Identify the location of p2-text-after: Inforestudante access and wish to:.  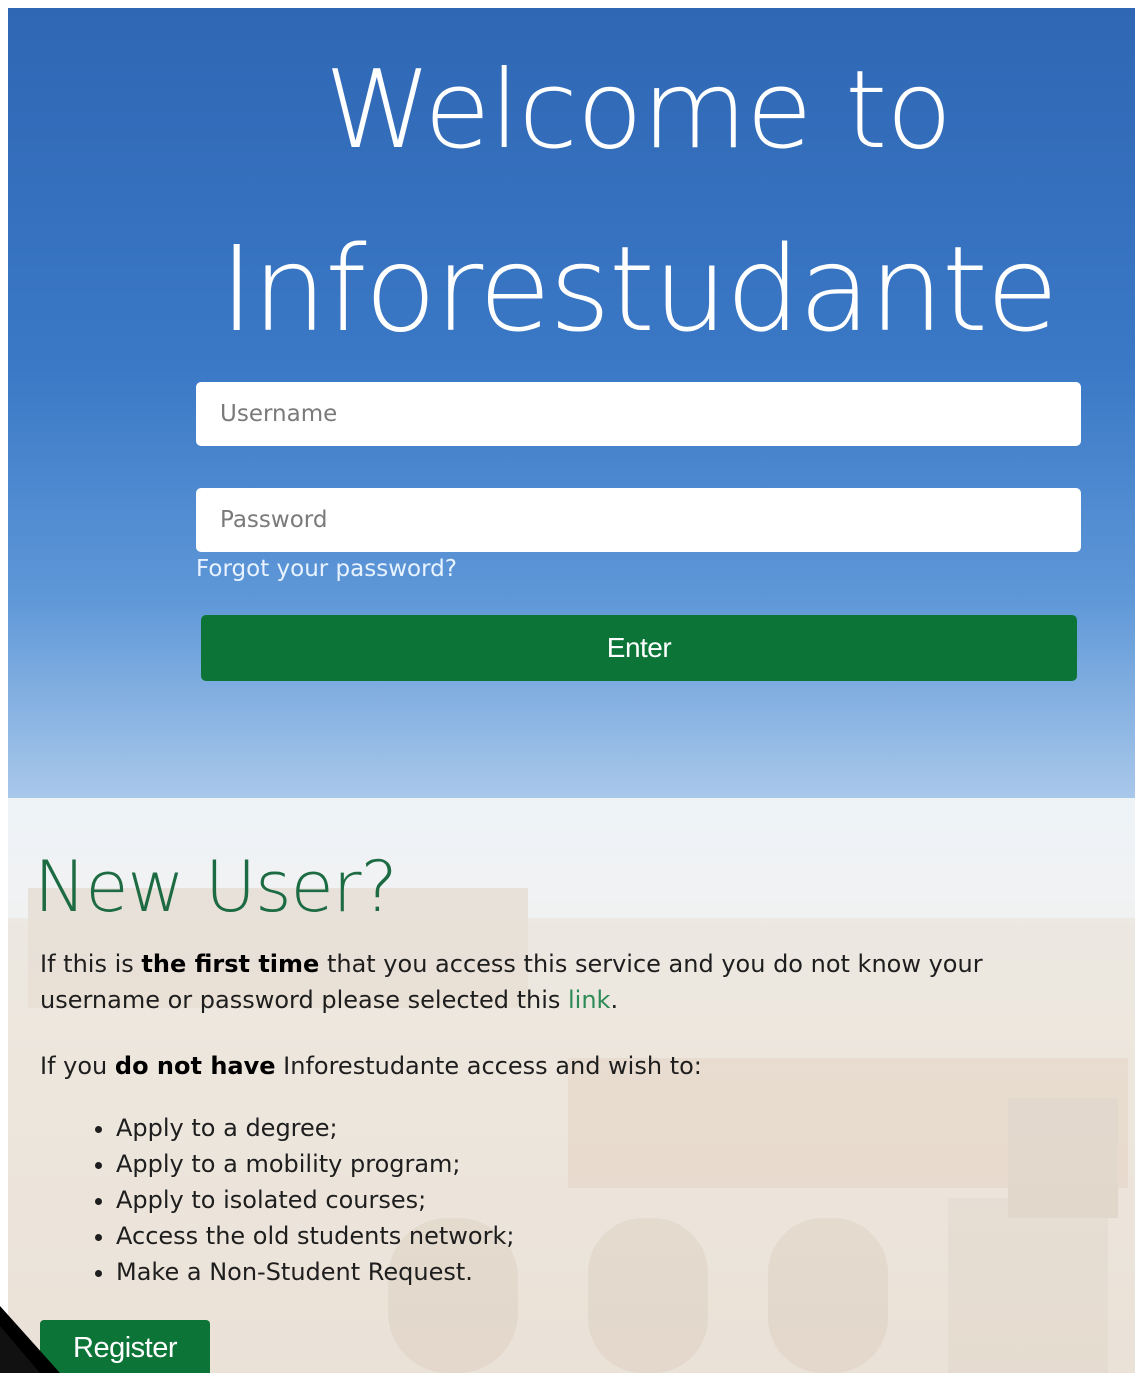
(488, 1066).